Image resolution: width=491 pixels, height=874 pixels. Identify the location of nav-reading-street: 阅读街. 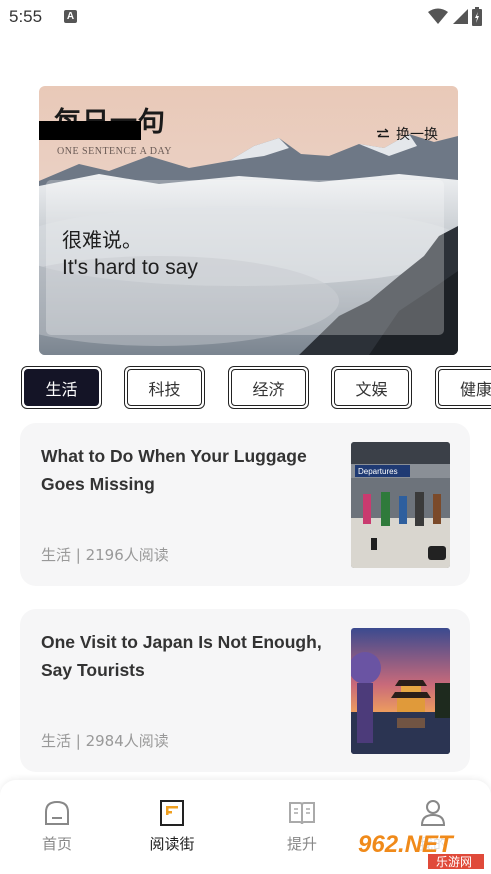
(172, 826).